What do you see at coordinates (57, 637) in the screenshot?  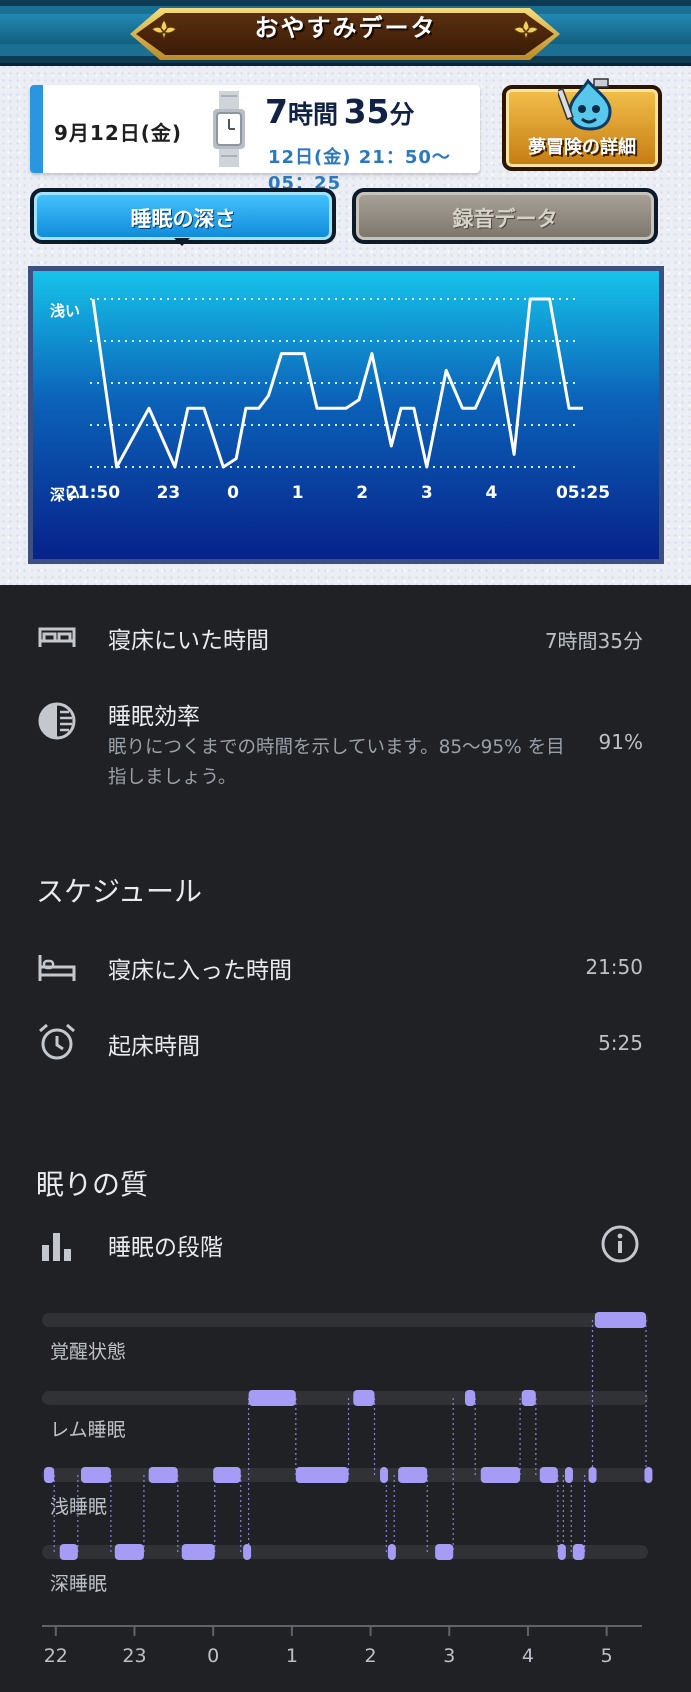 I see `bed-icon` at bounding box center [57, 637].